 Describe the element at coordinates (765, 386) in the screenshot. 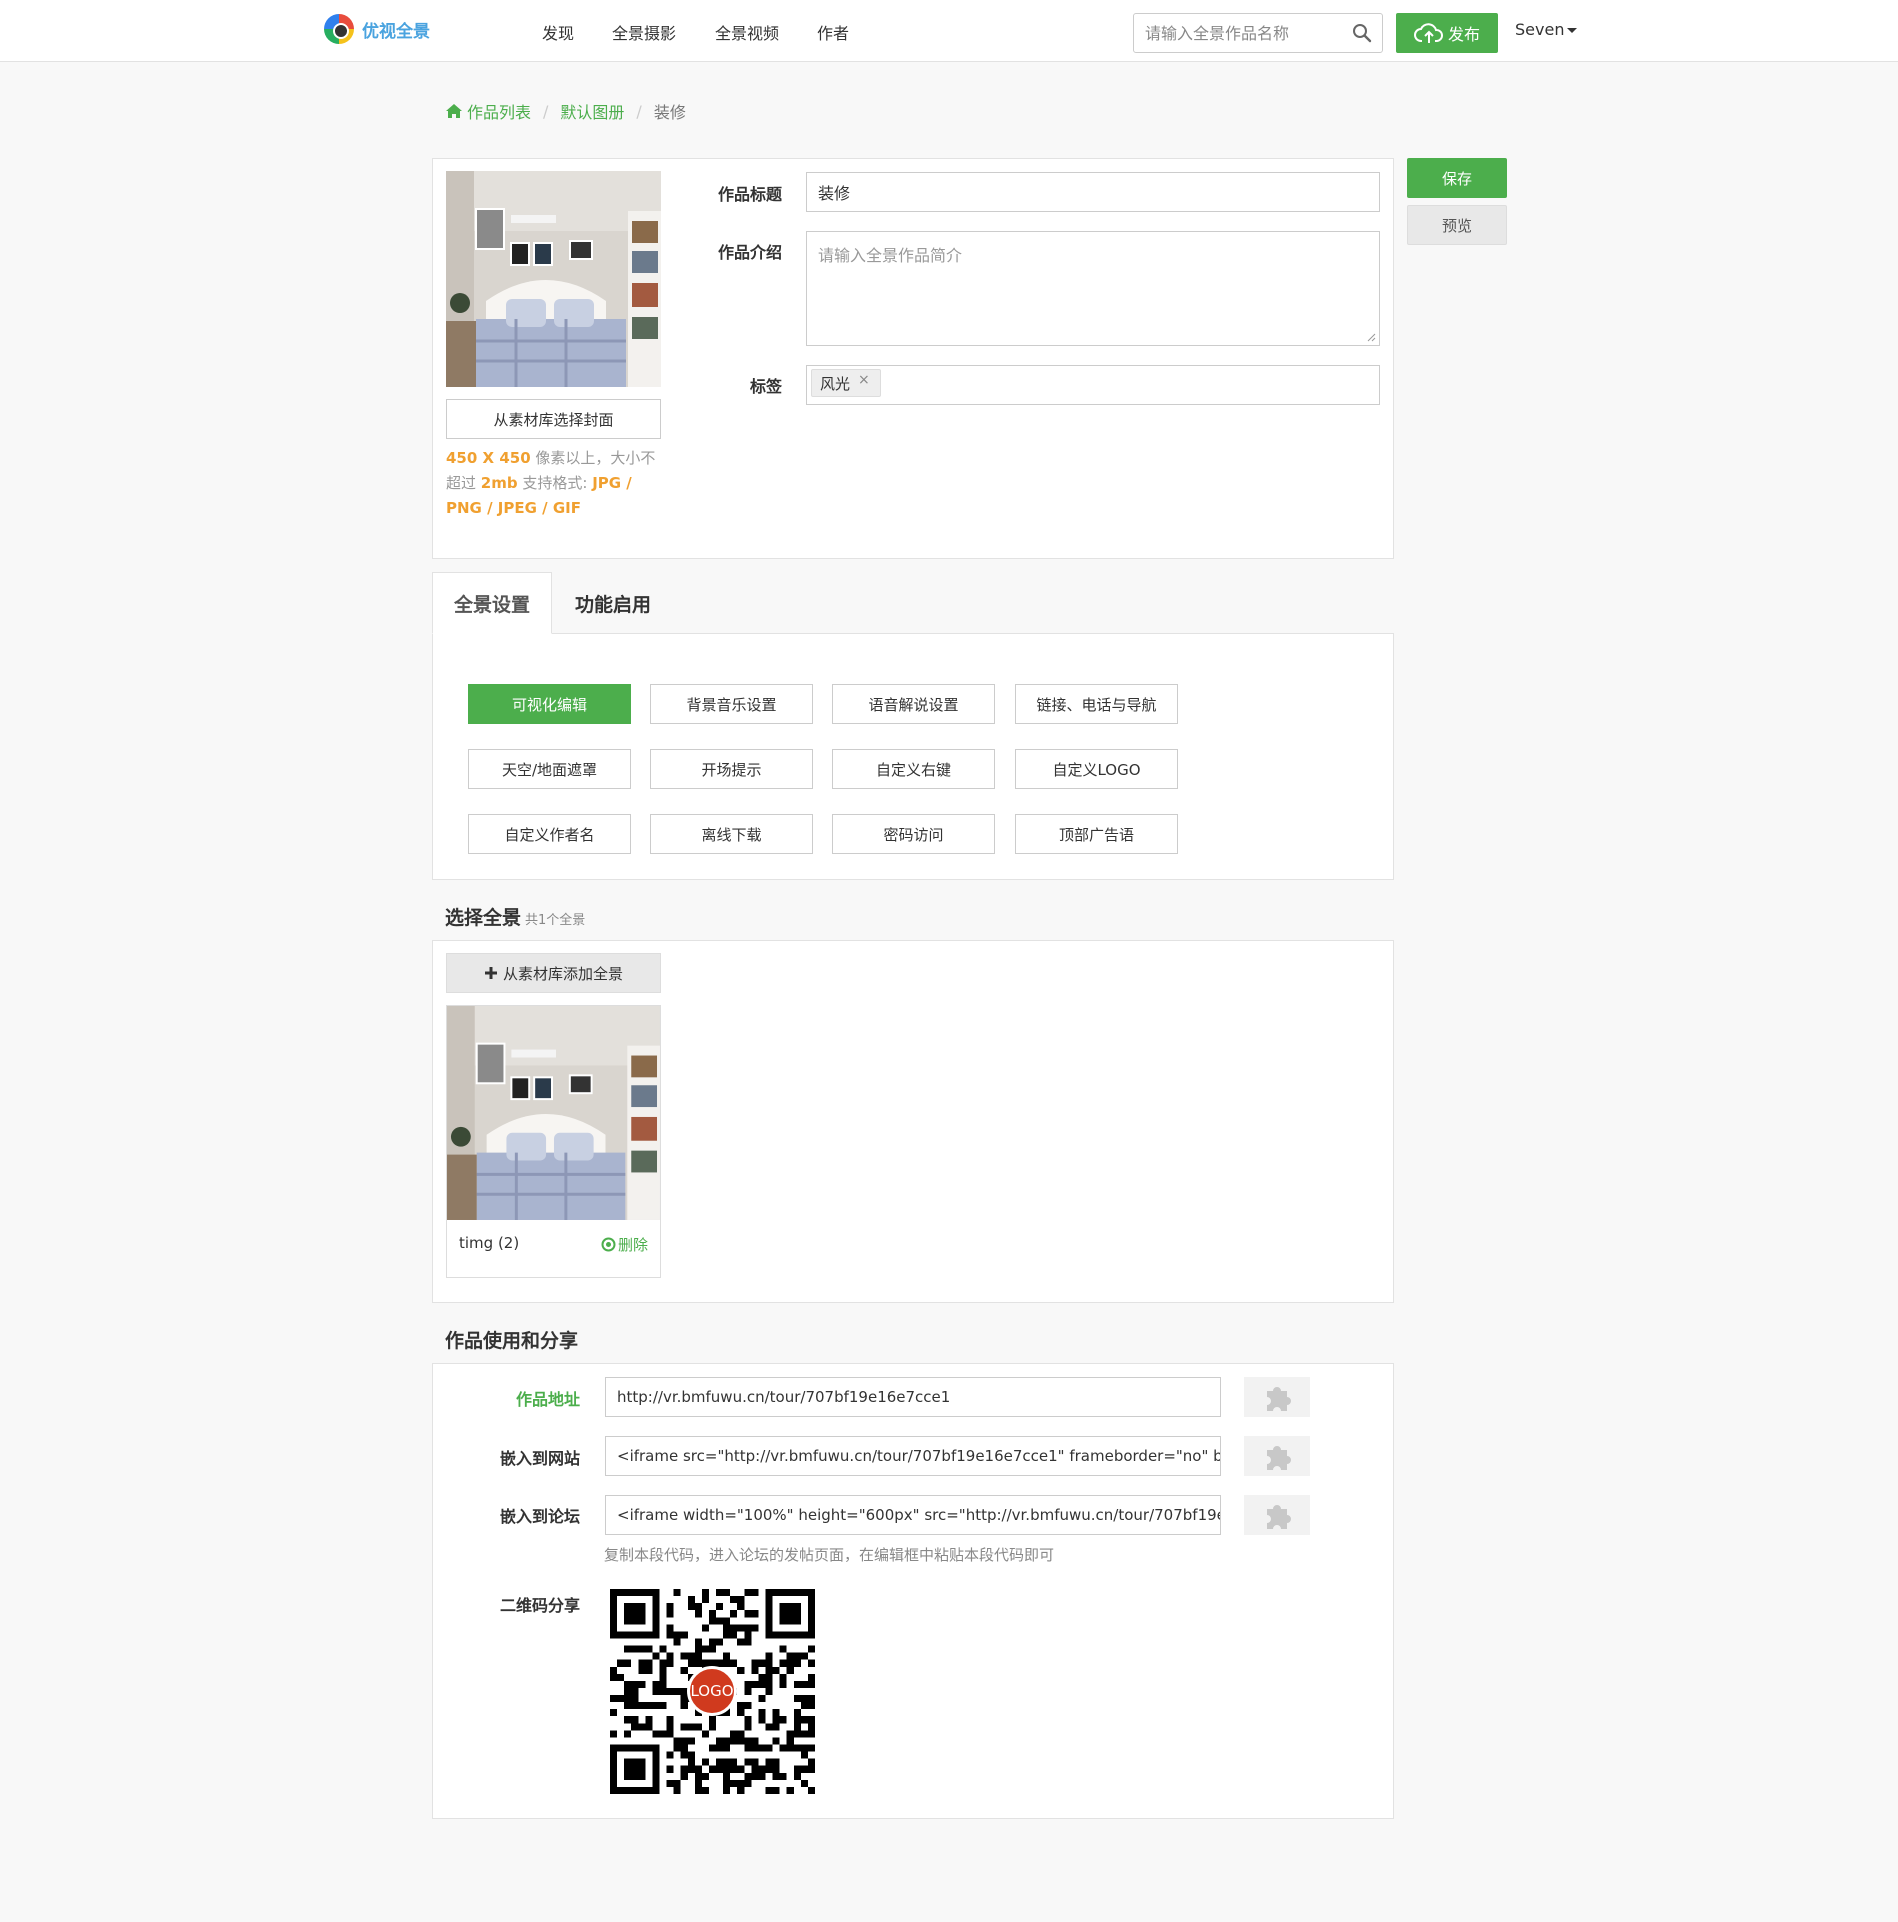

I see `tags-label: 标签` at that location.